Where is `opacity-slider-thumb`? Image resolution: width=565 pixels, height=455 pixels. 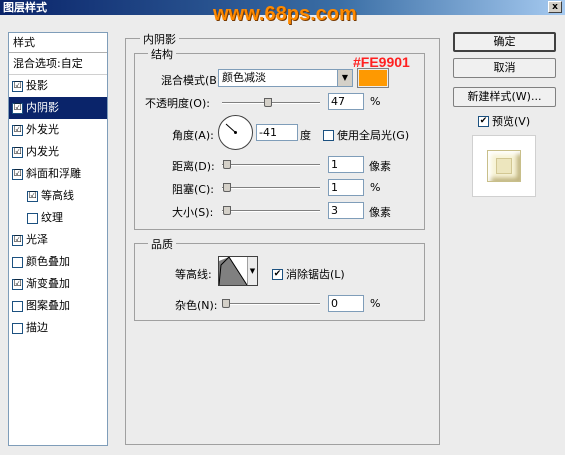 opacity-slider-thumb is located at coordinates (268, 102).